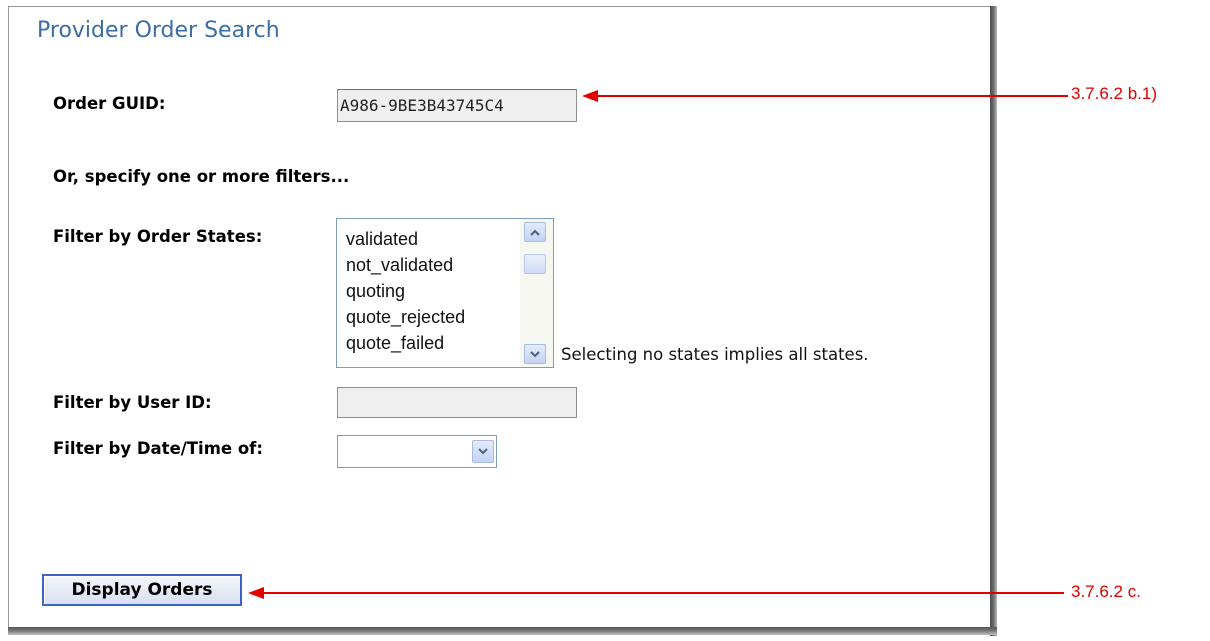 This screenshot has width=1210, height=641. I want to click on chevron-up-icon, so click(535, 232).